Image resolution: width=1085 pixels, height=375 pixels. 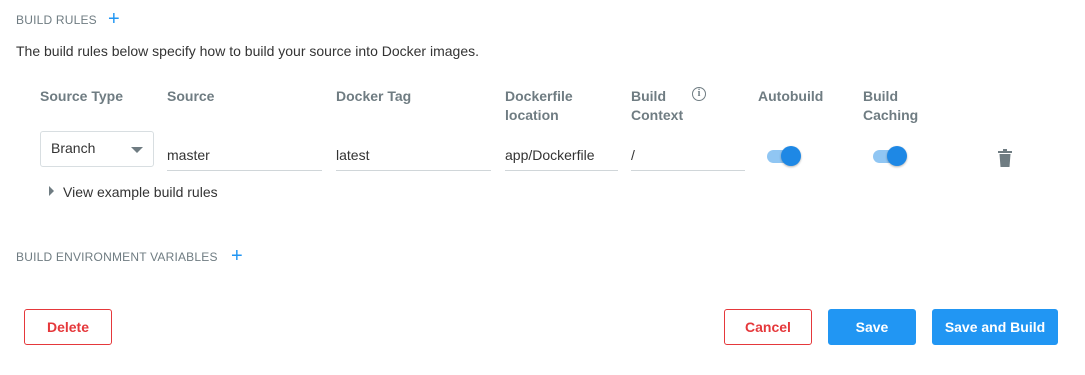 What do you see at coordinates (995, 327) in the screenshot?
I see `save-and-build-button: Save and Build` at bounding box center [995, 327].